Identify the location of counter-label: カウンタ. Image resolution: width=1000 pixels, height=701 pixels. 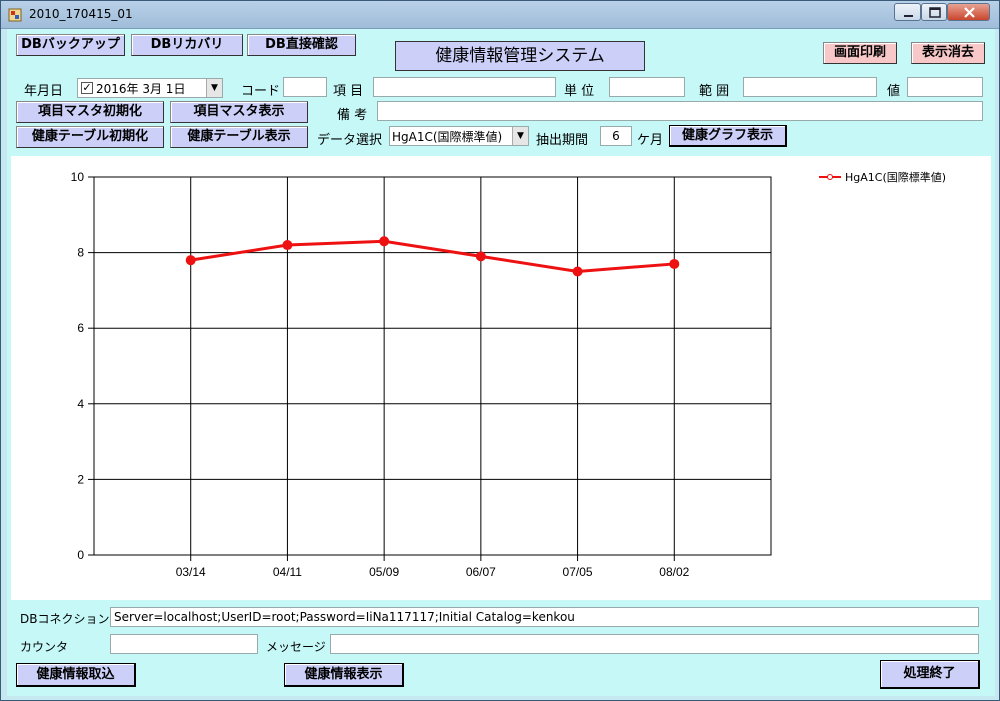
(44, 647).